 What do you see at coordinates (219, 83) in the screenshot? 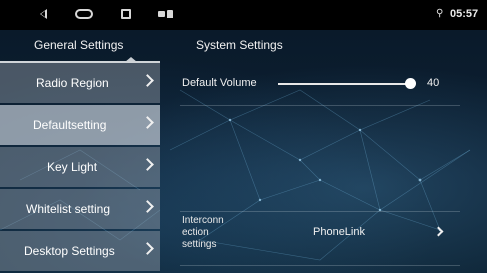
I see `default-volume-label: Default Volume` at bounding box center [219, 83].